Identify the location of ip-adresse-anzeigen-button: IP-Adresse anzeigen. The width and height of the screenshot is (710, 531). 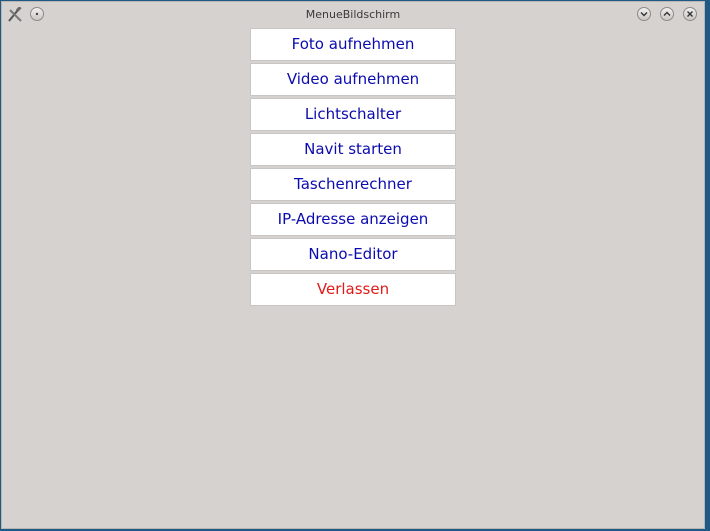
(353, 219).